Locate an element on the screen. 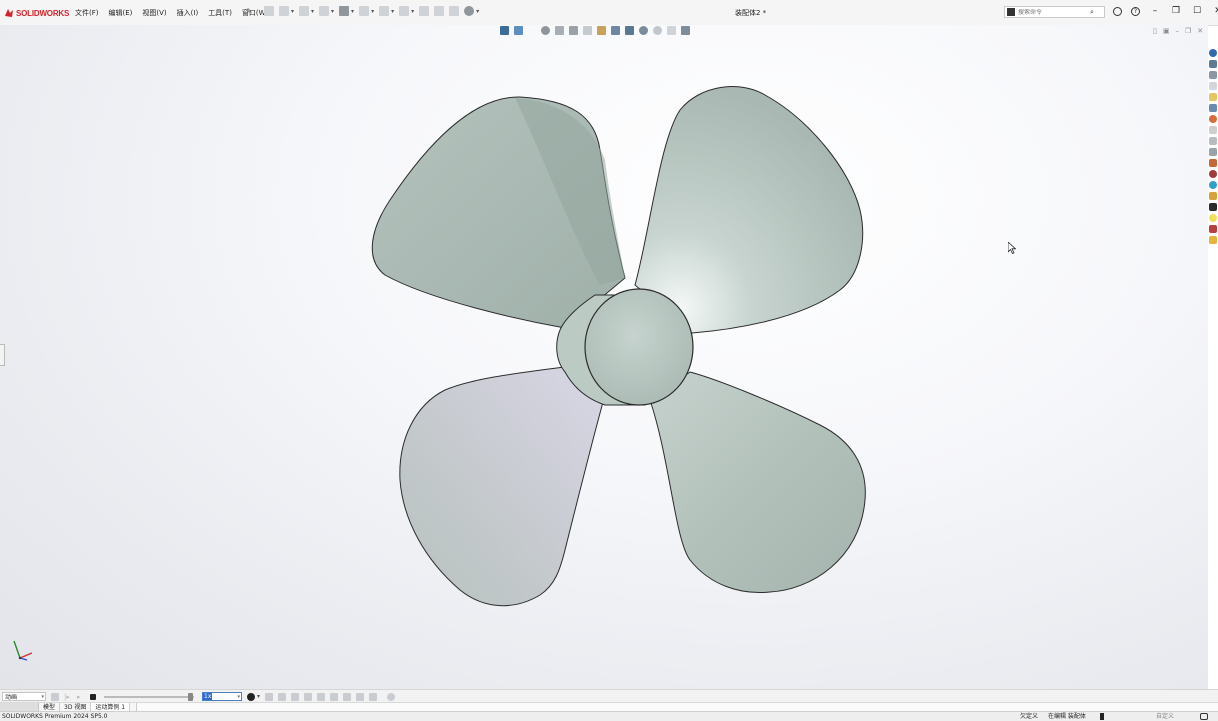  help-icon: ? is located at coordinates (1135, 11).